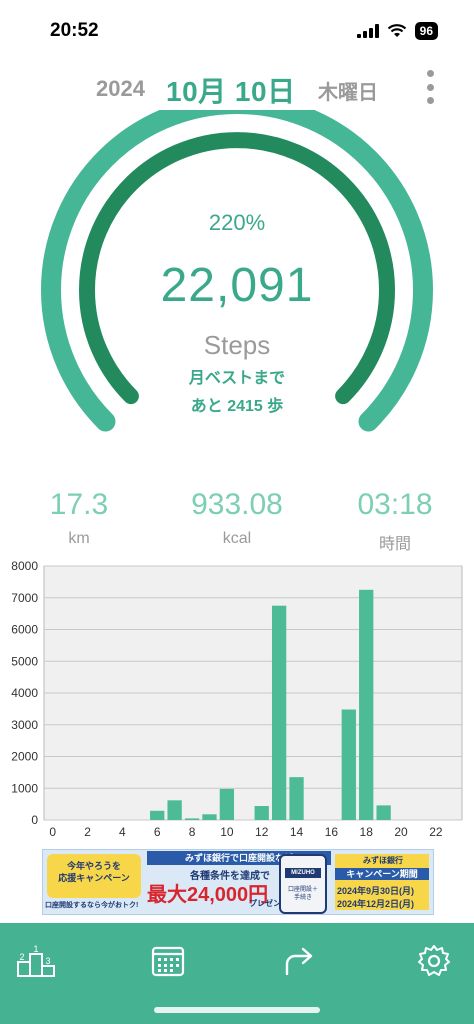  What do you see at coordinates (87, 832) in the screenshot?
I see `x-tick-label: 2` at bounding box center [87, 832].